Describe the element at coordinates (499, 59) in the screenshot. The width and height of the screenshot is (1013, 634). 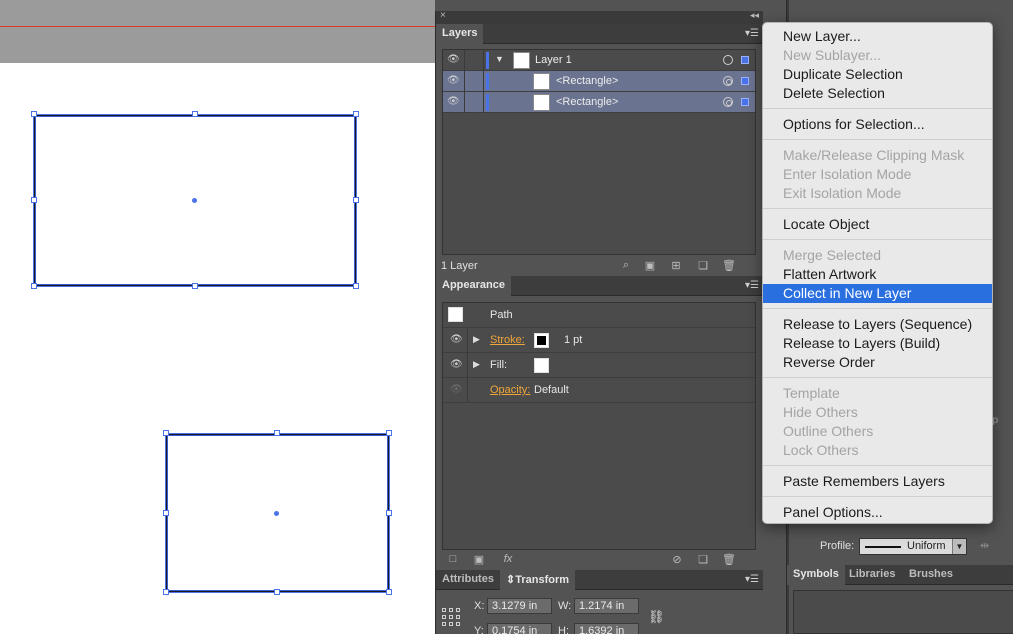
I see `disclosure-triangle-icon: ▼` at that location.